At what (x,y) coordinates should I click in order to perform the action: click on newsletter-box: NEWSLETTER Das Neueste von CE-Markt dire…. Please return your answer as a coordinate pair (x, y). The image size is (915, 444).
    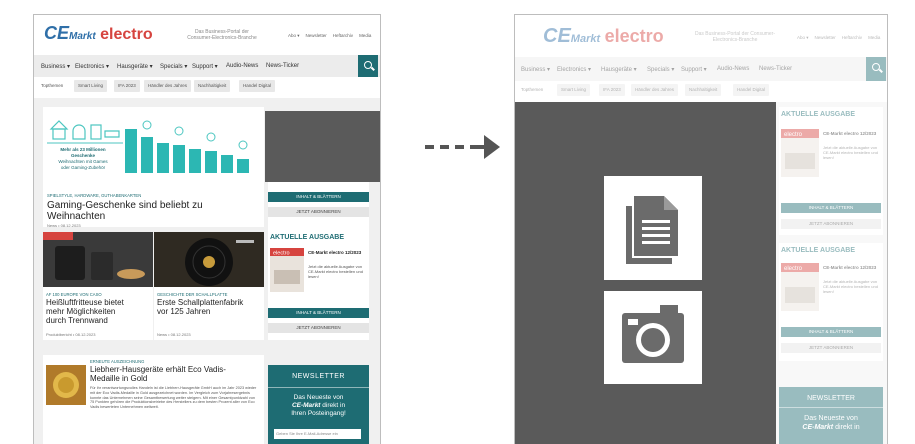
    Looking at the image, I should click on (831, 415).